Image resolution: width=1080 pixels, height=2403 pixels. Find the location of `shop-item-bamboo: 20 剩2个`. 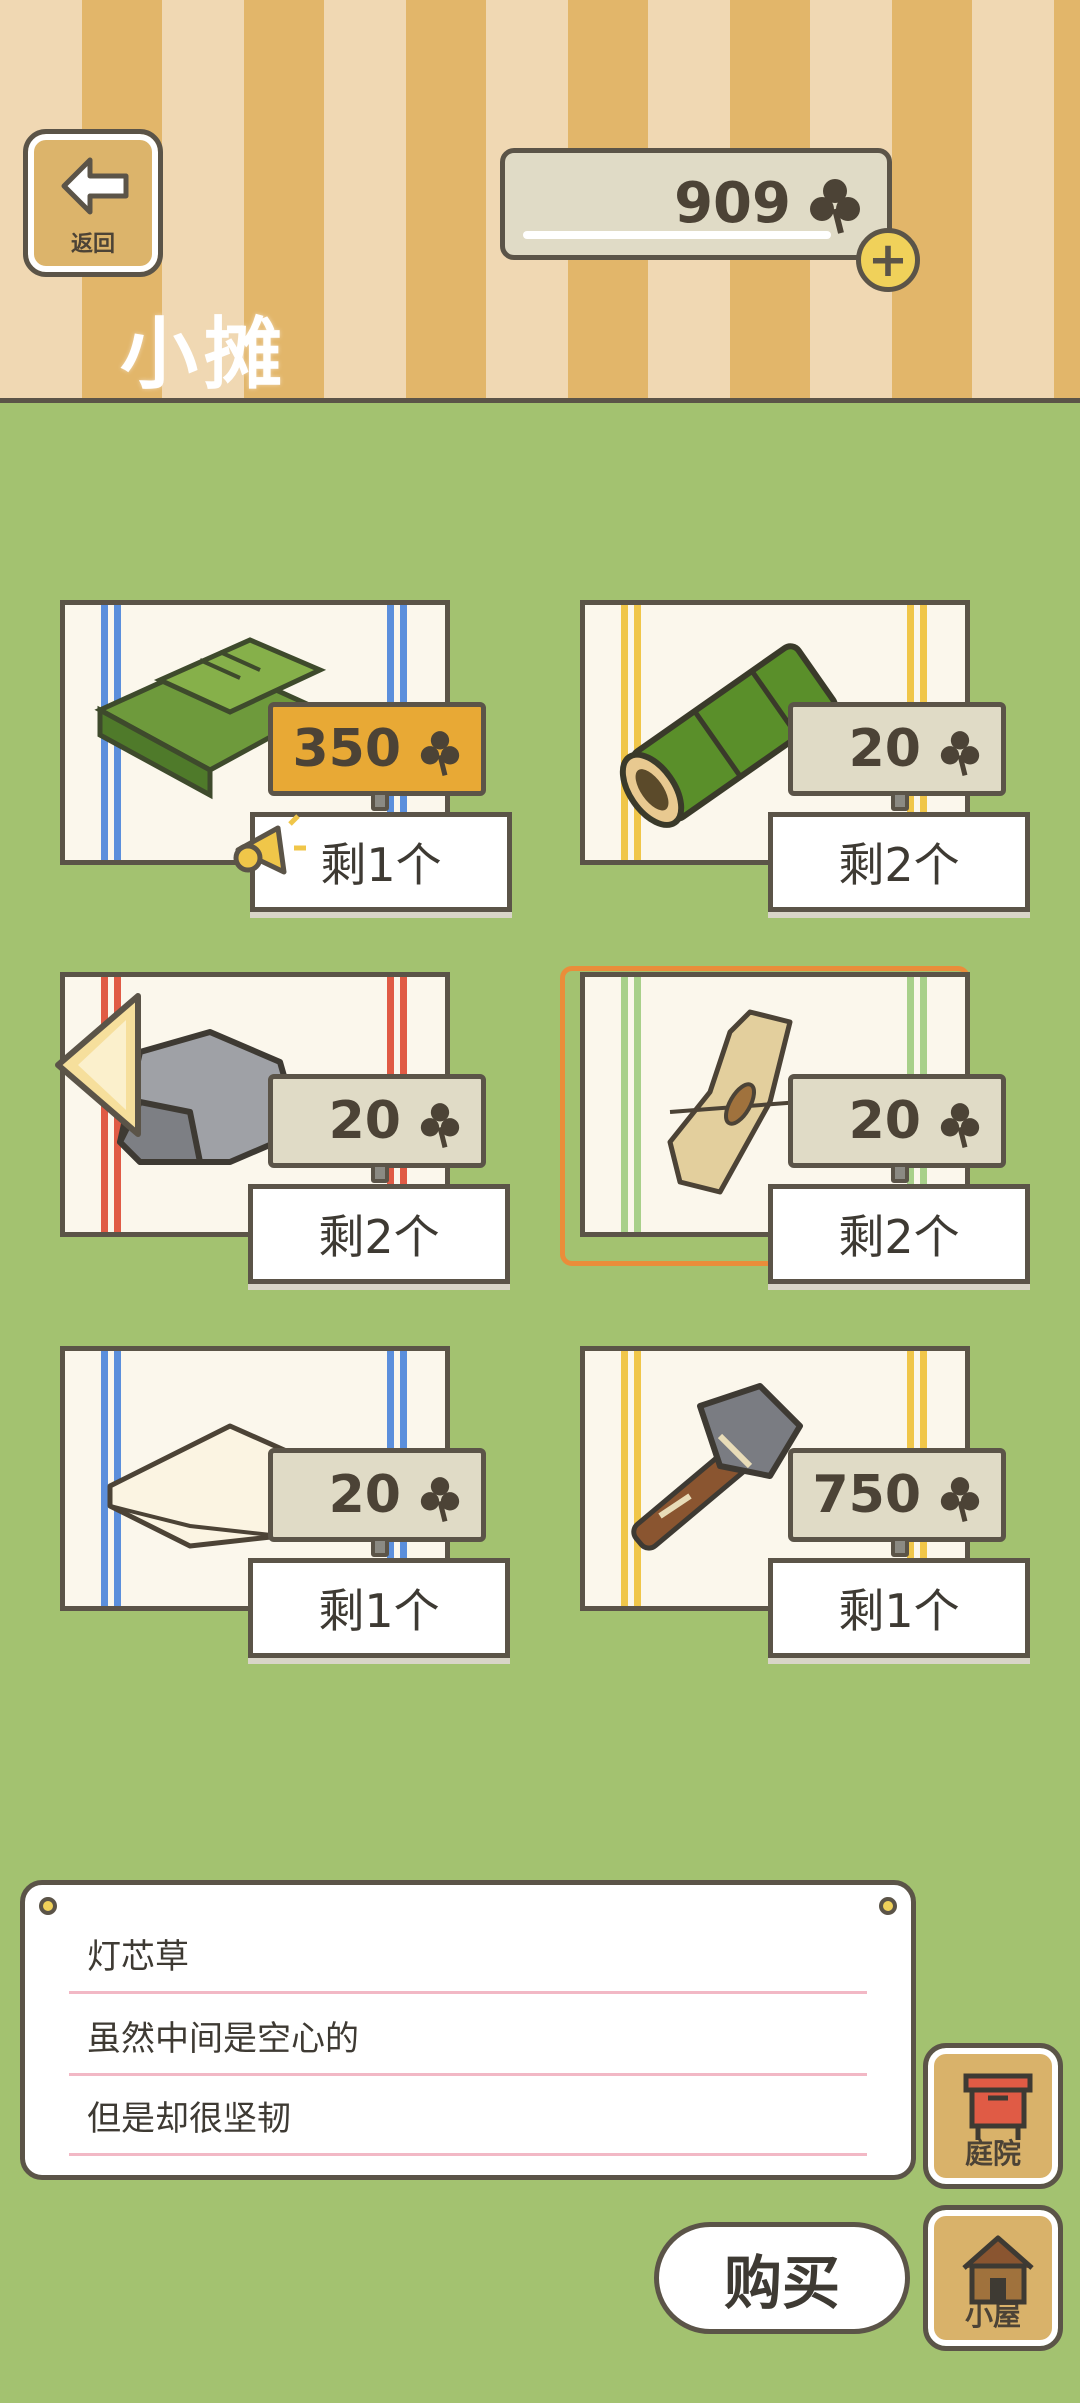

shop-item-bamboo: 20 剩2个 is located at coordinates (795, 765).